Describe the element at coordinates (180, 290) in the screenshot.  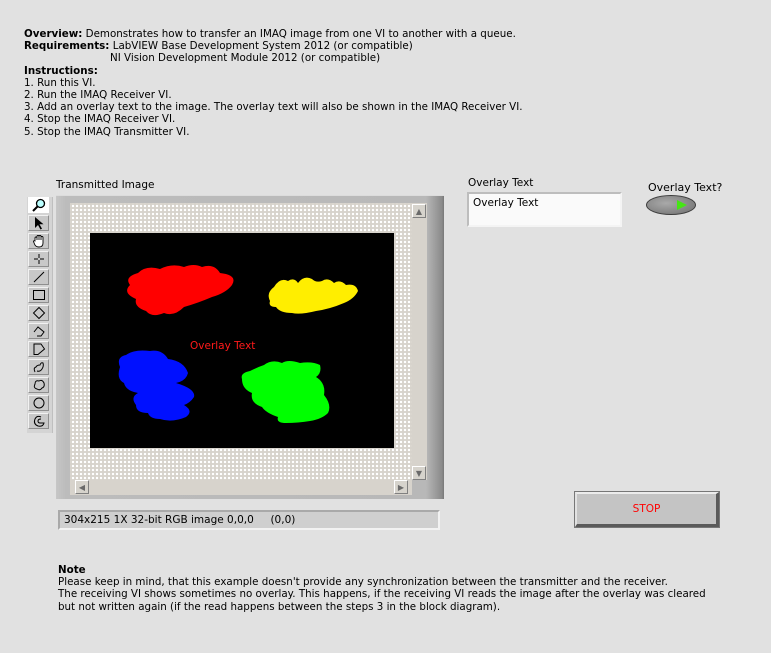
I see `red-blob` at that location.